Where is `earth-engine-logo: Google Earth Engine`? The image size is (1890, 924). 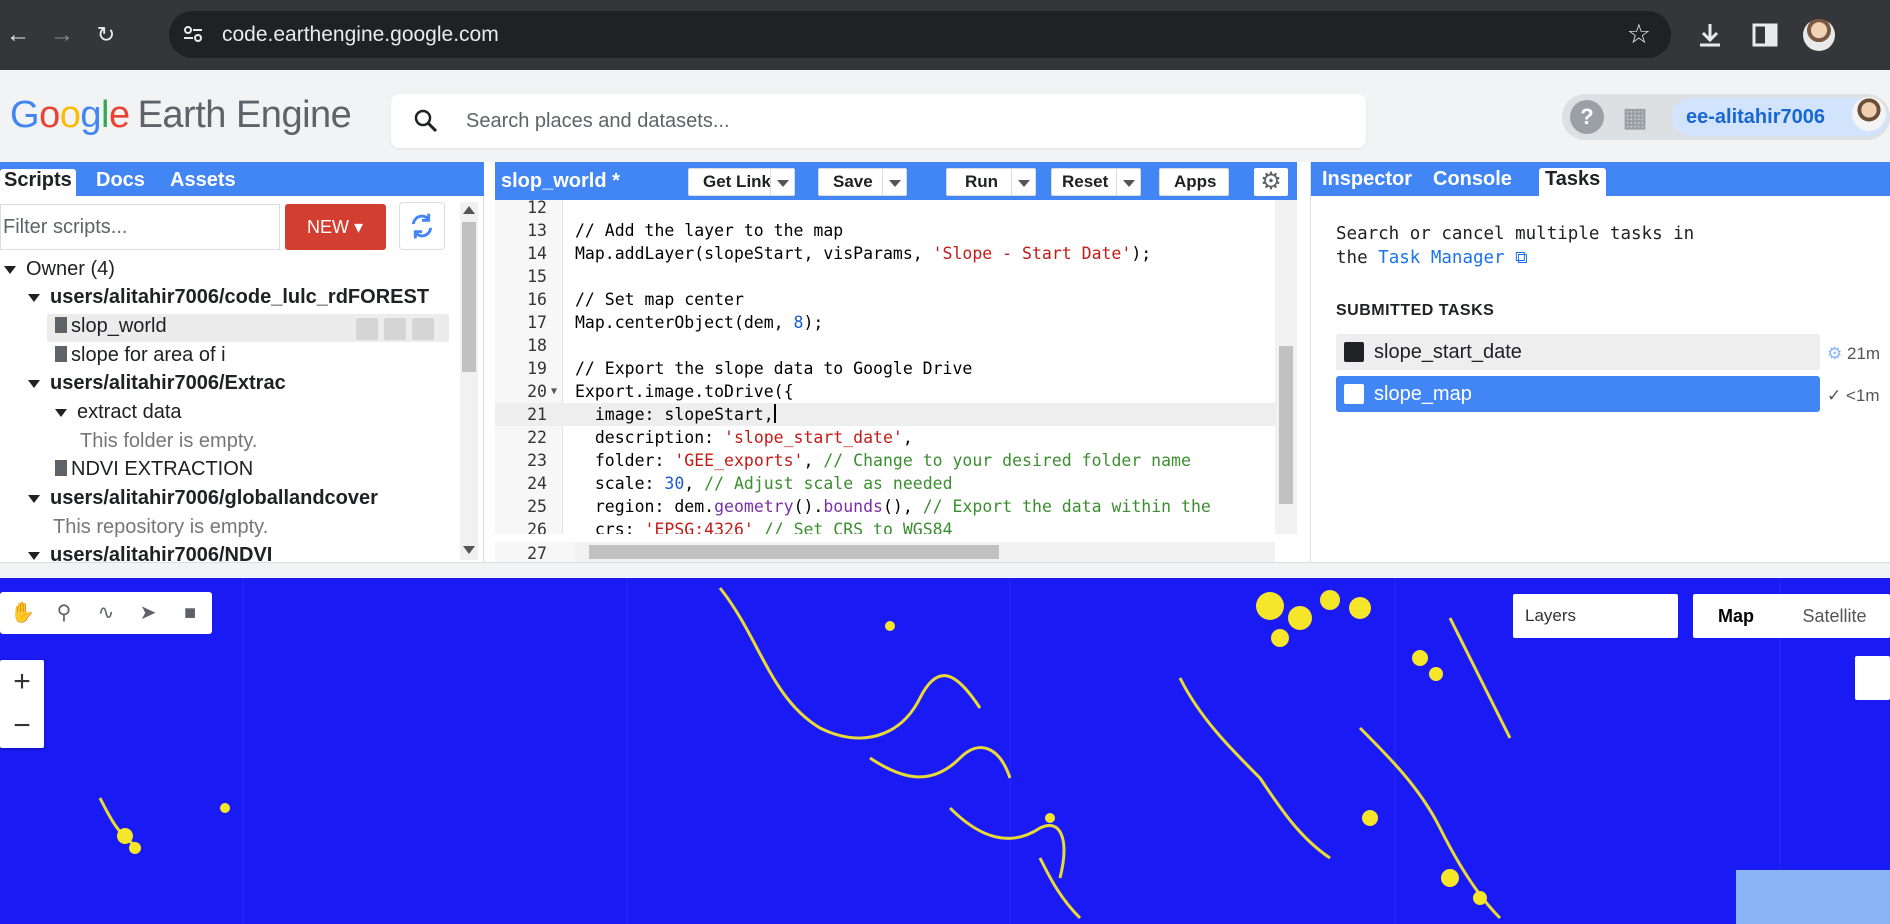 earth-engine-logo: Google Earth Engine is located at coordinates (181, 115).